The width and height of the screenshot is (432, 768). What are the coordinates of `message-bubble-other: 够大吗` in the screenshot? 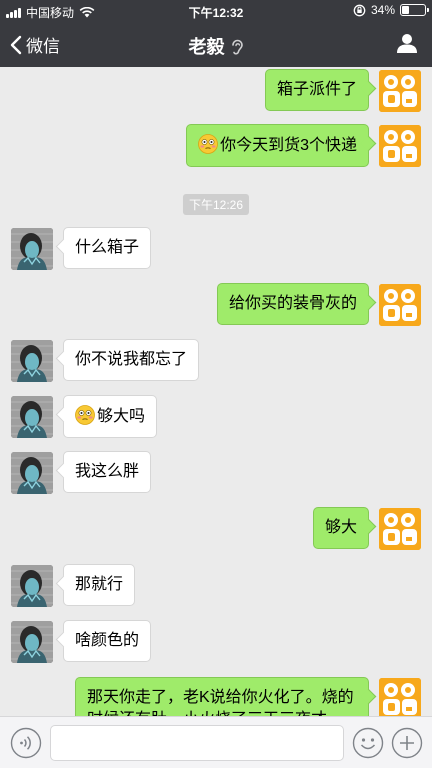 It's located at (110, 416).